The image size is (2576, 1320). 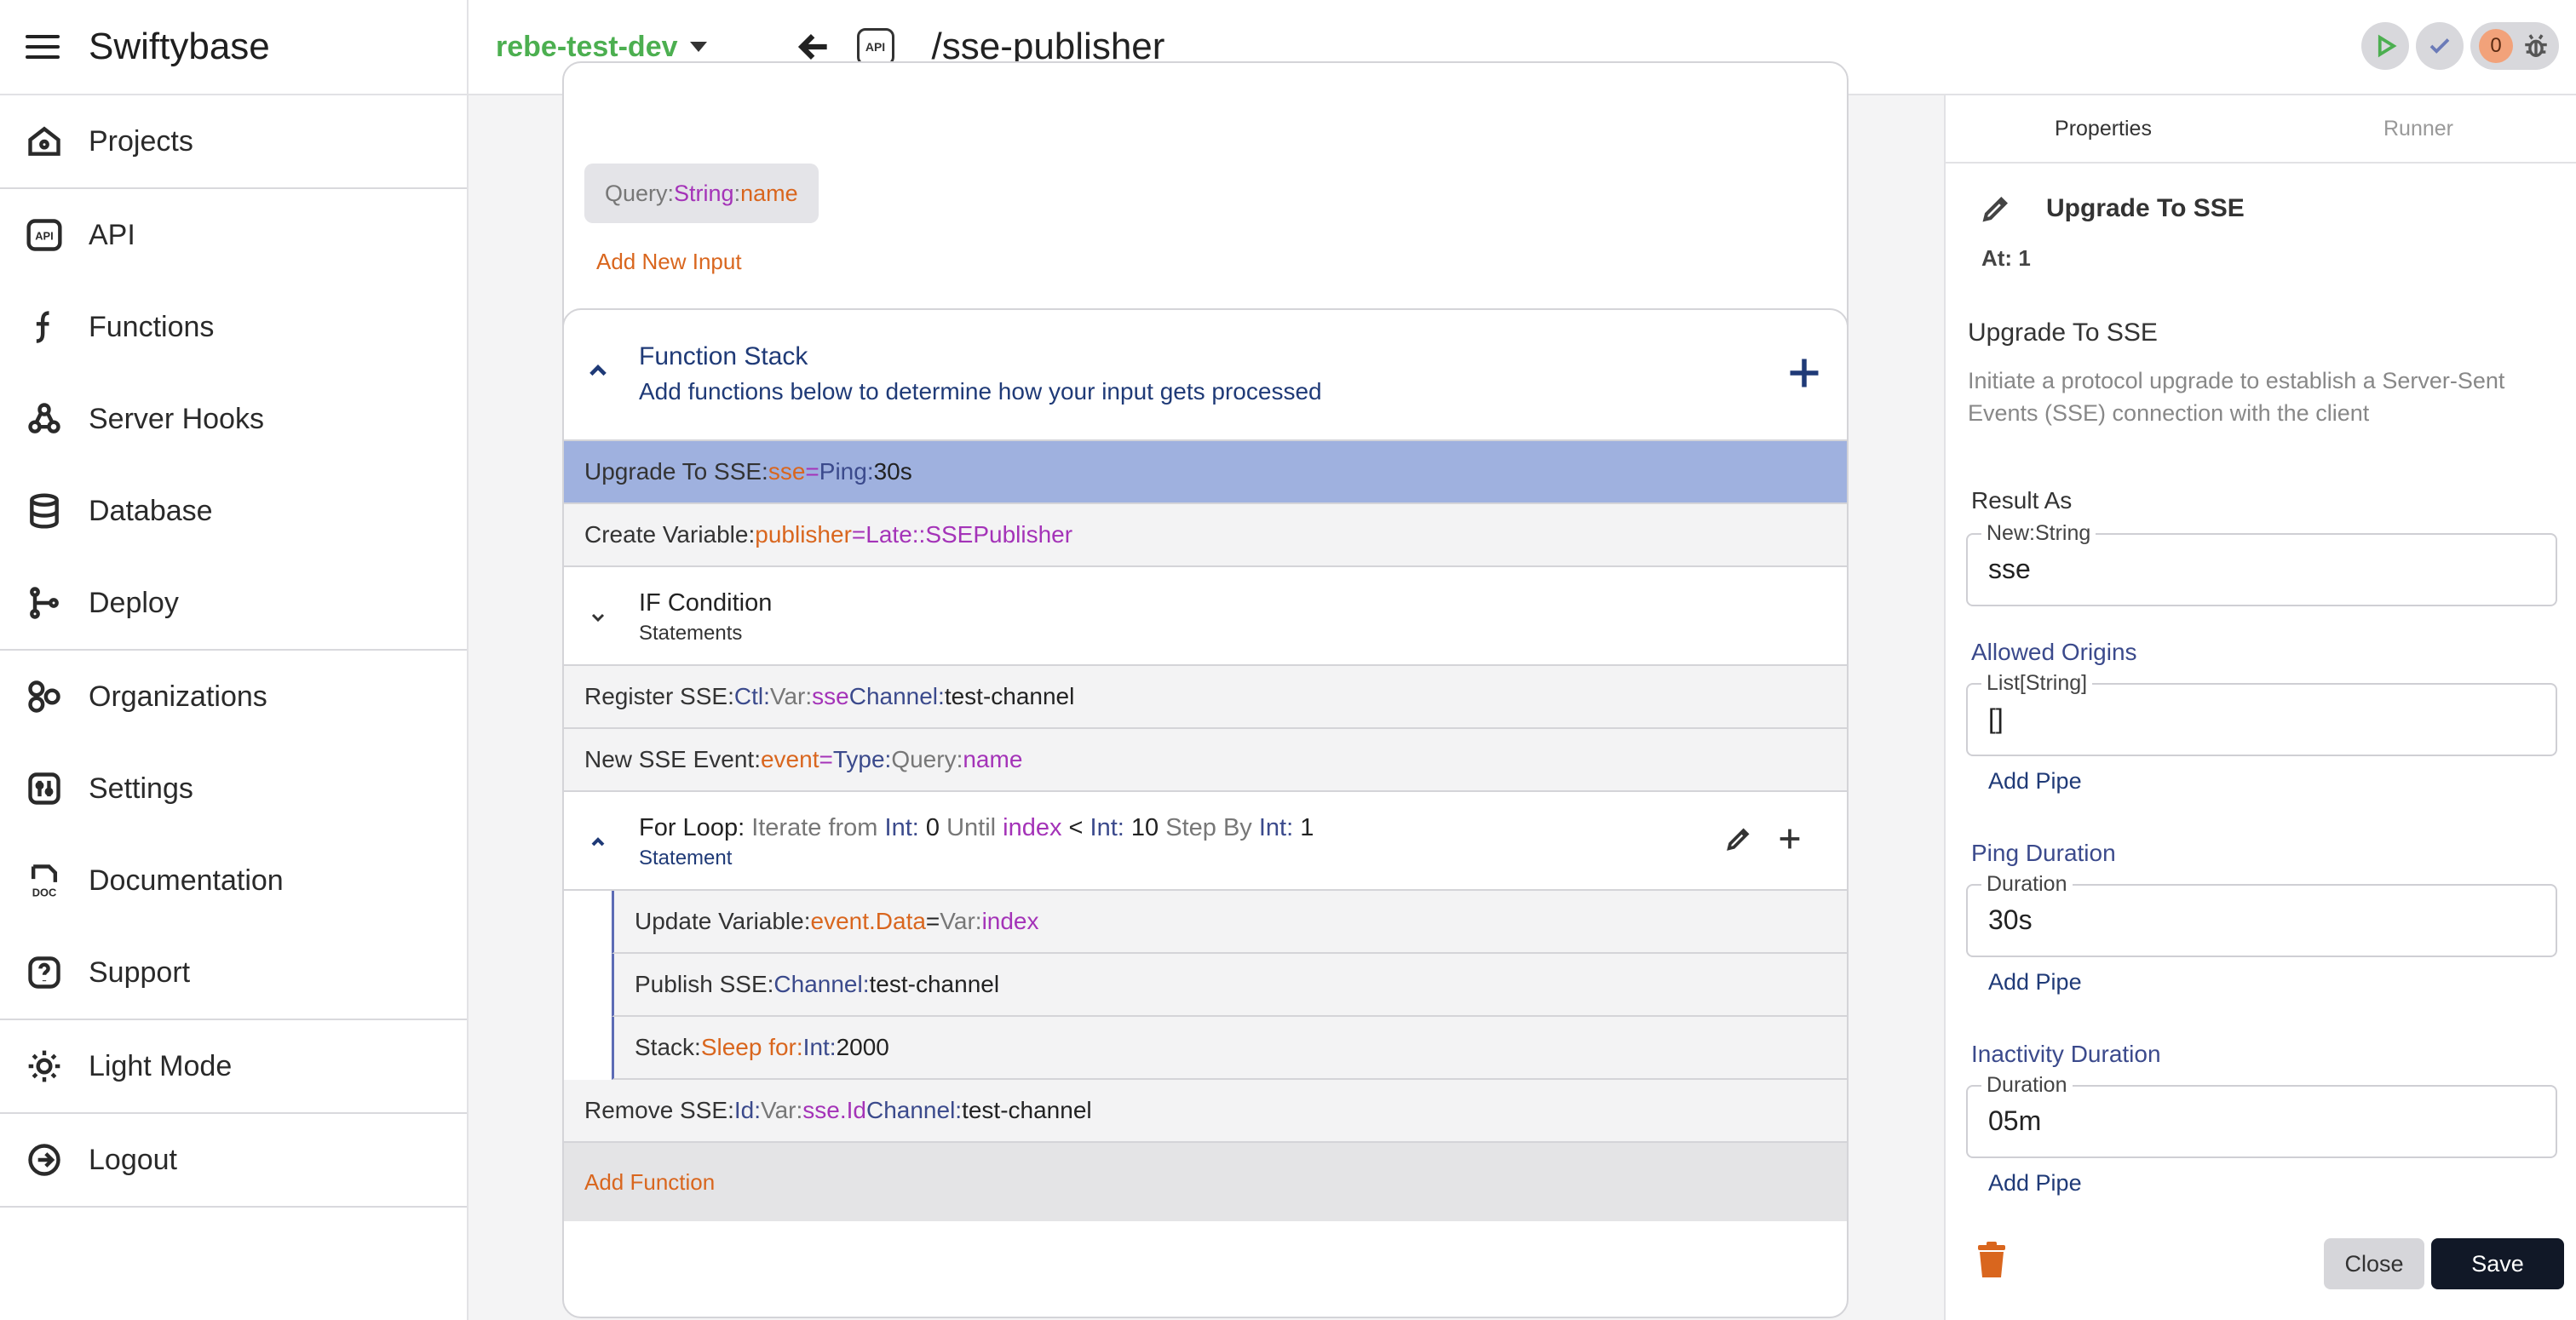 I want to click on stack-row-upgrade-sse: Upgrade To SSE: sse = Ping: 30s, so click(x=1205, y=472).